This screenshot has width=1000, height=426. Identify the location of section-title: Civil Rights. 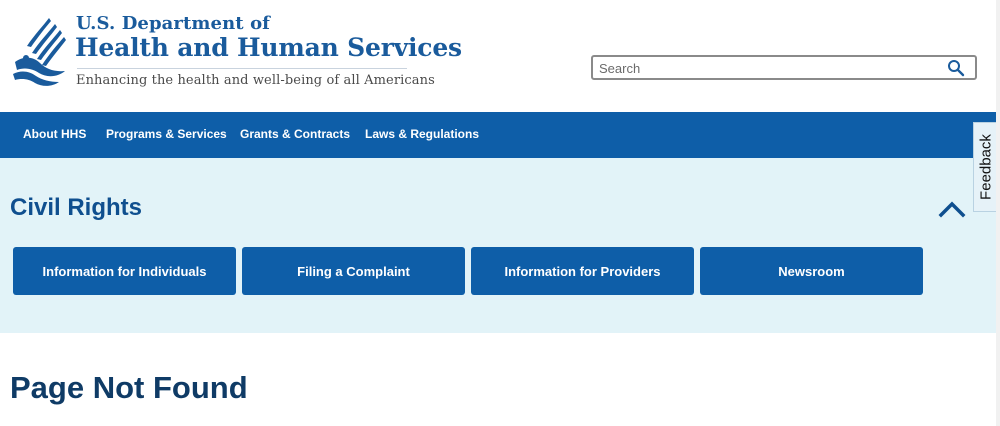
(76, 208).